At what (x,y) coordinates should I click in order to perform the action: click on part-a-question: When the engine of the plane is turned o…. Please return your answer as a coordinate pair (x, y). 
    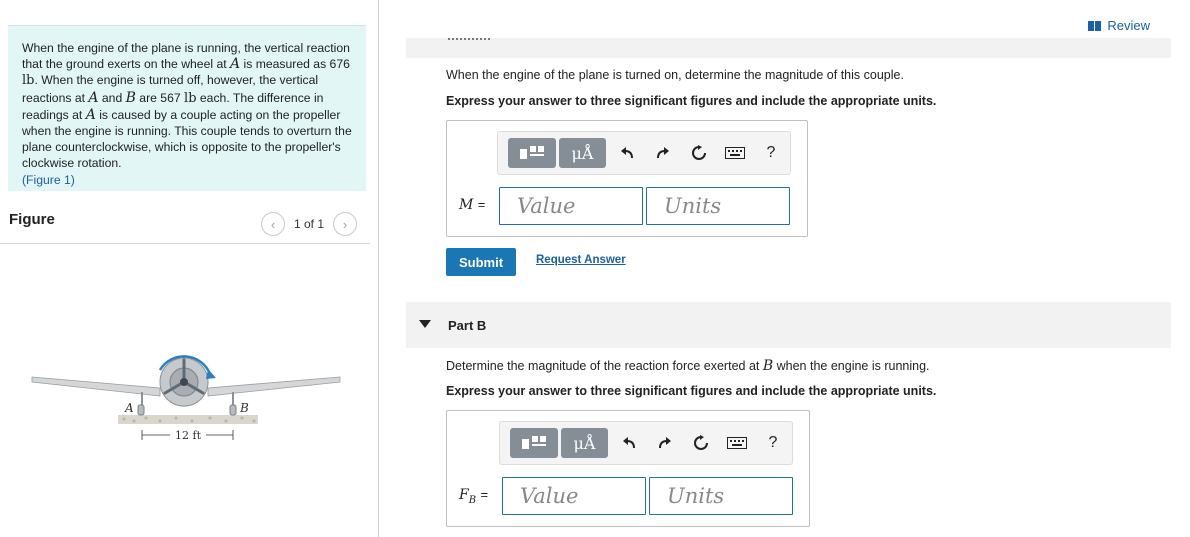
    Looking at the image, I should click on (675, 75).